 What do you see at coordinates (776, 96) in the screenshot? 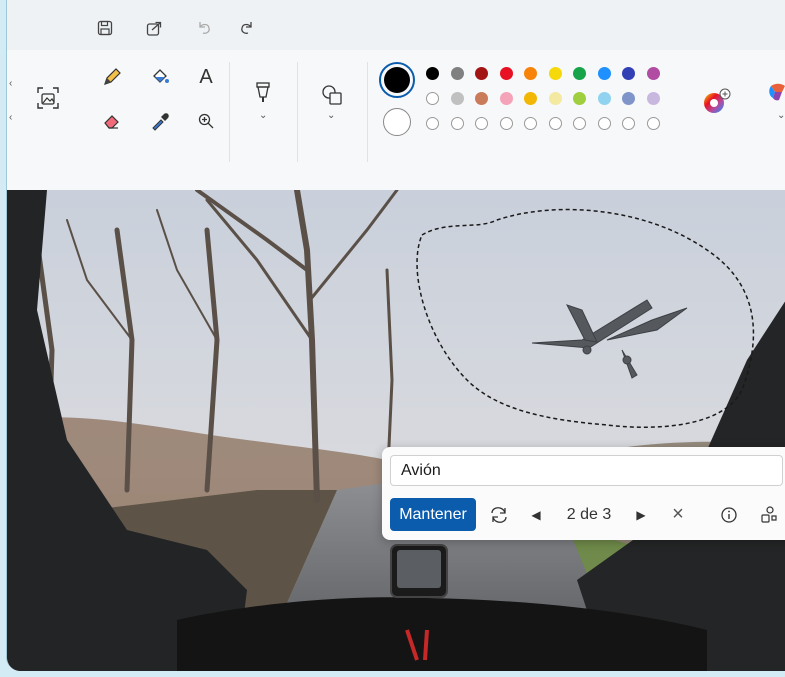
I see `copilot-icon` at bounding box center [776, 96].